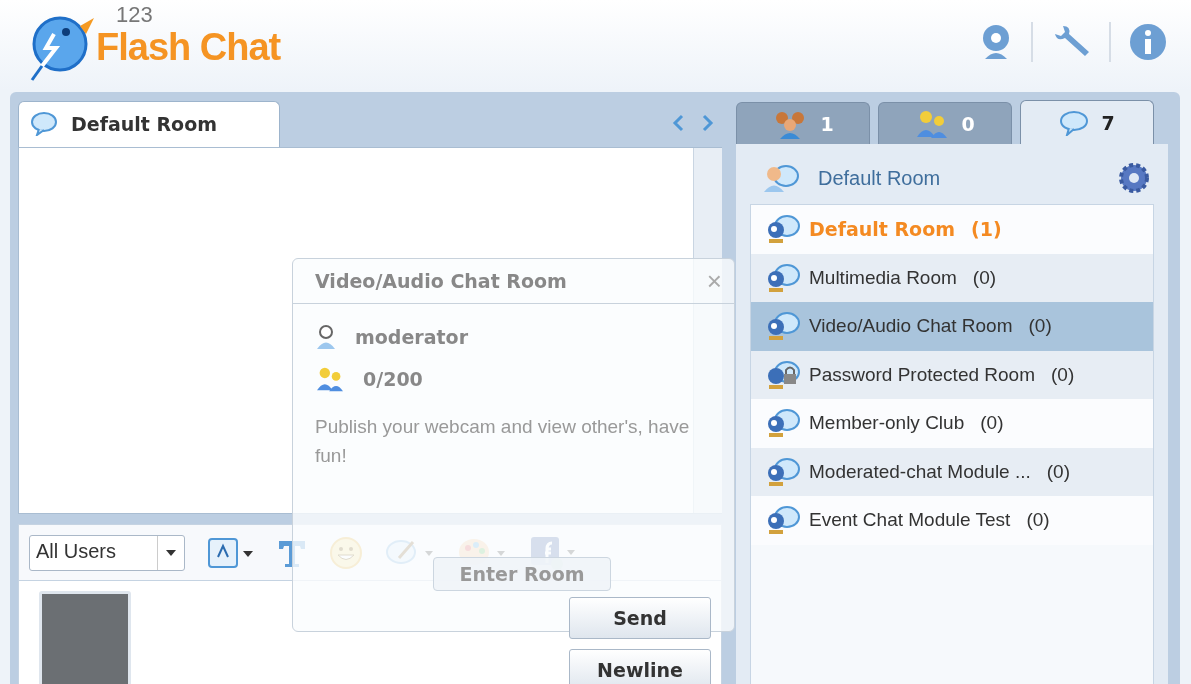 Image resolution: width=1191 pixels, height=684 pixels. What do you see at coordinates (880, 178) in the screenshot?
I see `current-room-name: Default Room` at bounding box center [880, 178].